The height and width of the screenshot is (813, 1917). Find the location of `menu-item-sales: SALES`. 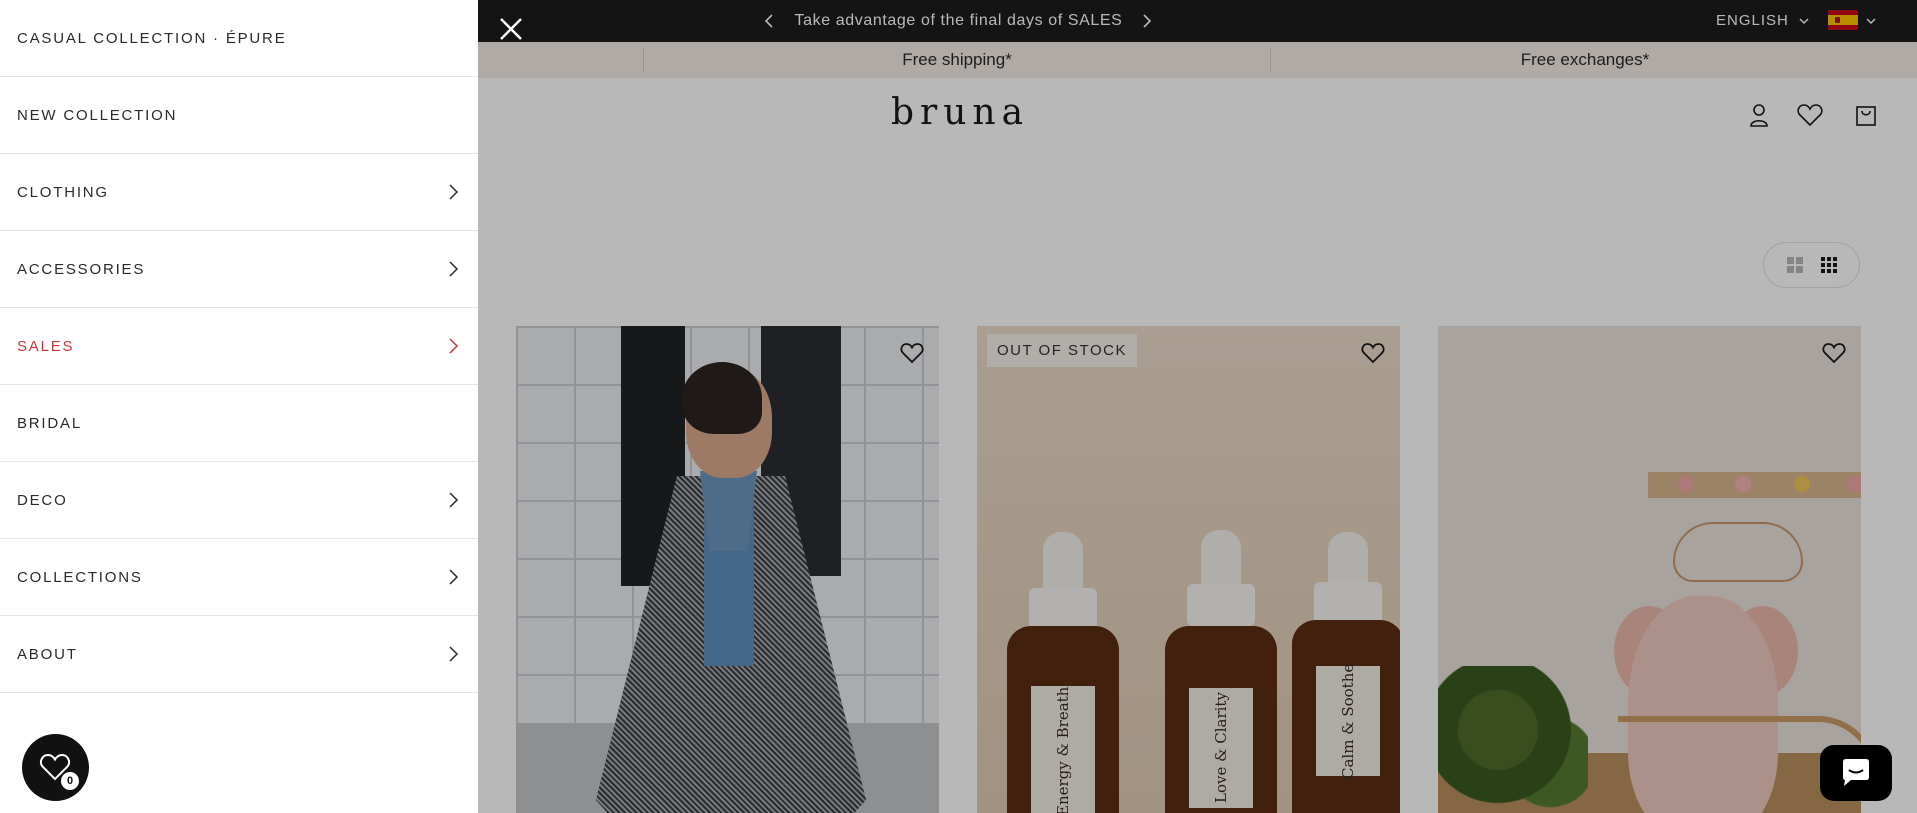

menu-item-sales: SALES is located at coordinates (239, 346).